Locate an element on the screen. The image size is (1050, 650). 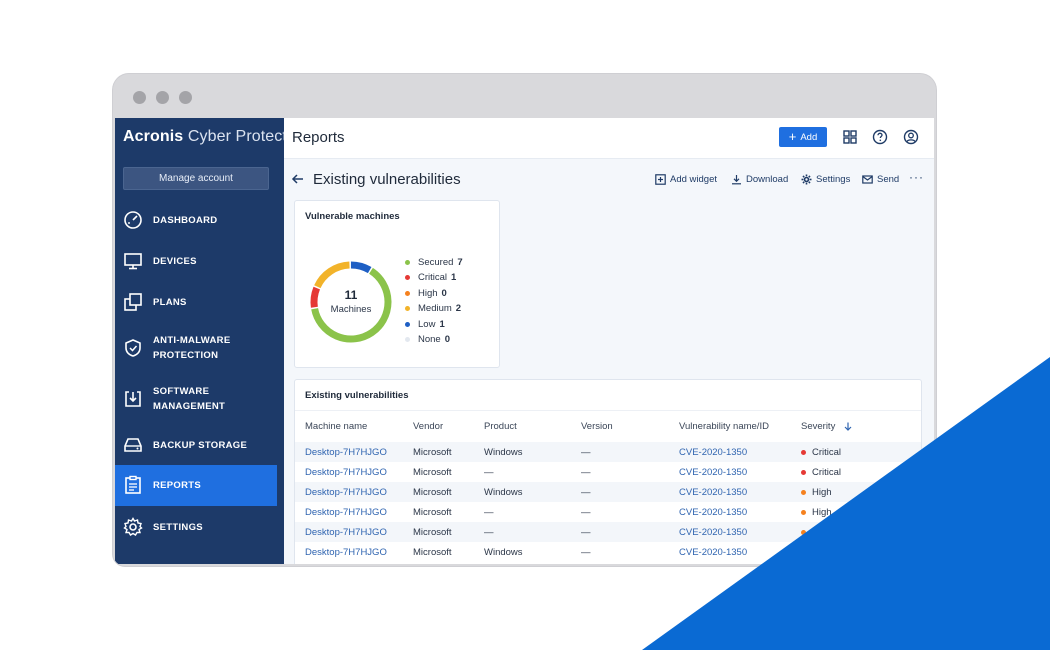
column-header-version: Version is located at coordinates (597, 426).